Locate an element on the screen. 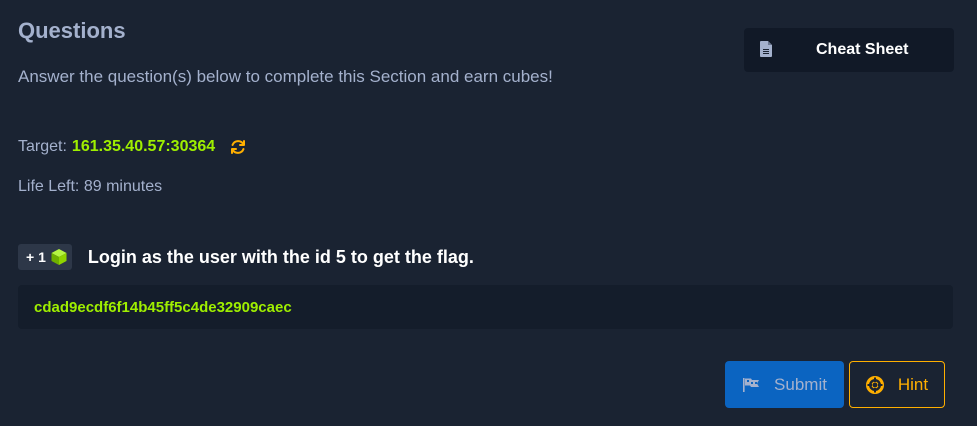 The image size is (977, 426). cheat-sheet-label: Cheat Sheet is located at coordinates (862, 49).